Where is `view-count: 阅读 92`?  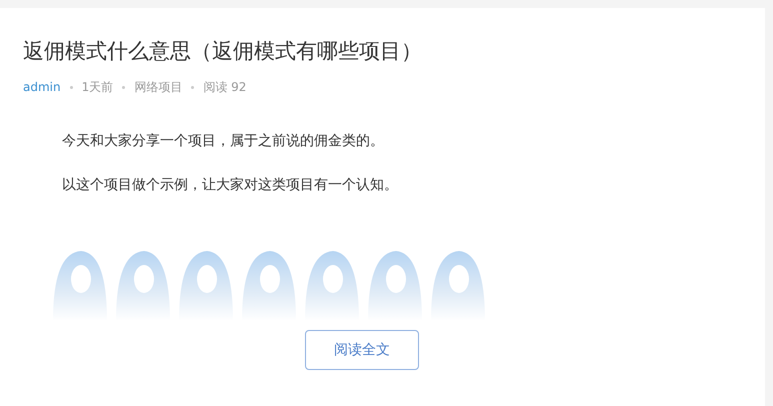 view-count: 阅读 92 is located at coordinates (224, 87).